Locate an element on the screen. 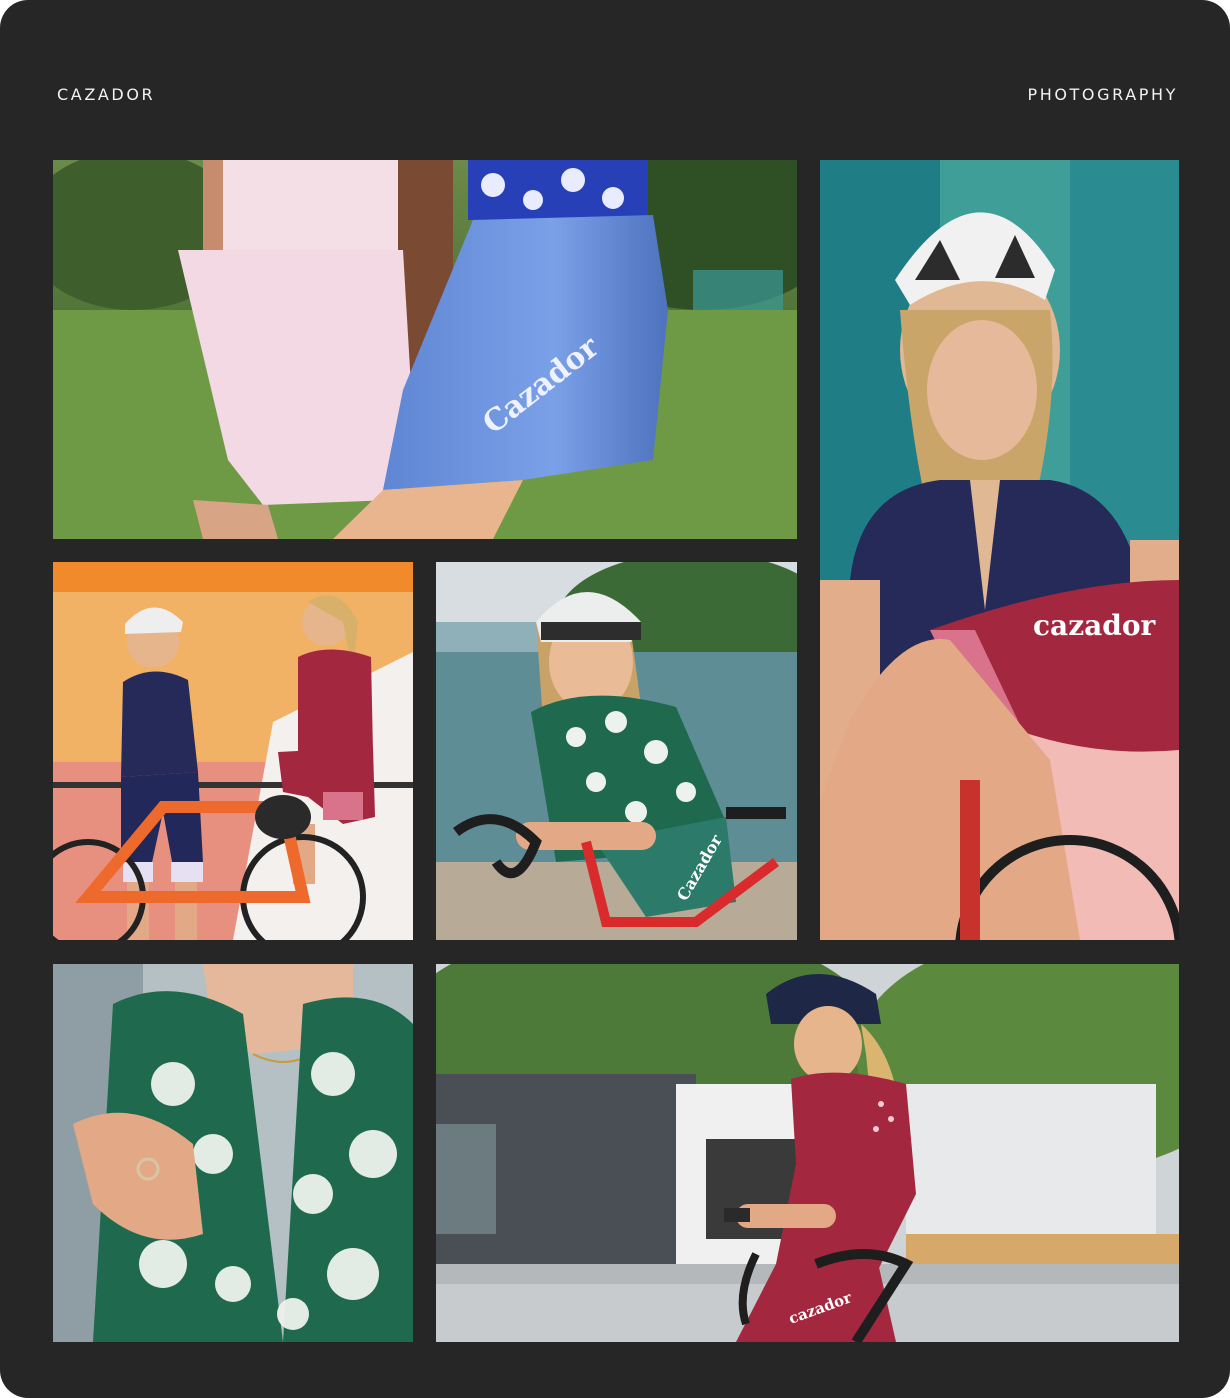 The width and height of the screenshot is (1230, 1398). photo-two-riders-orange-wall is located at coordinates (233, 751).